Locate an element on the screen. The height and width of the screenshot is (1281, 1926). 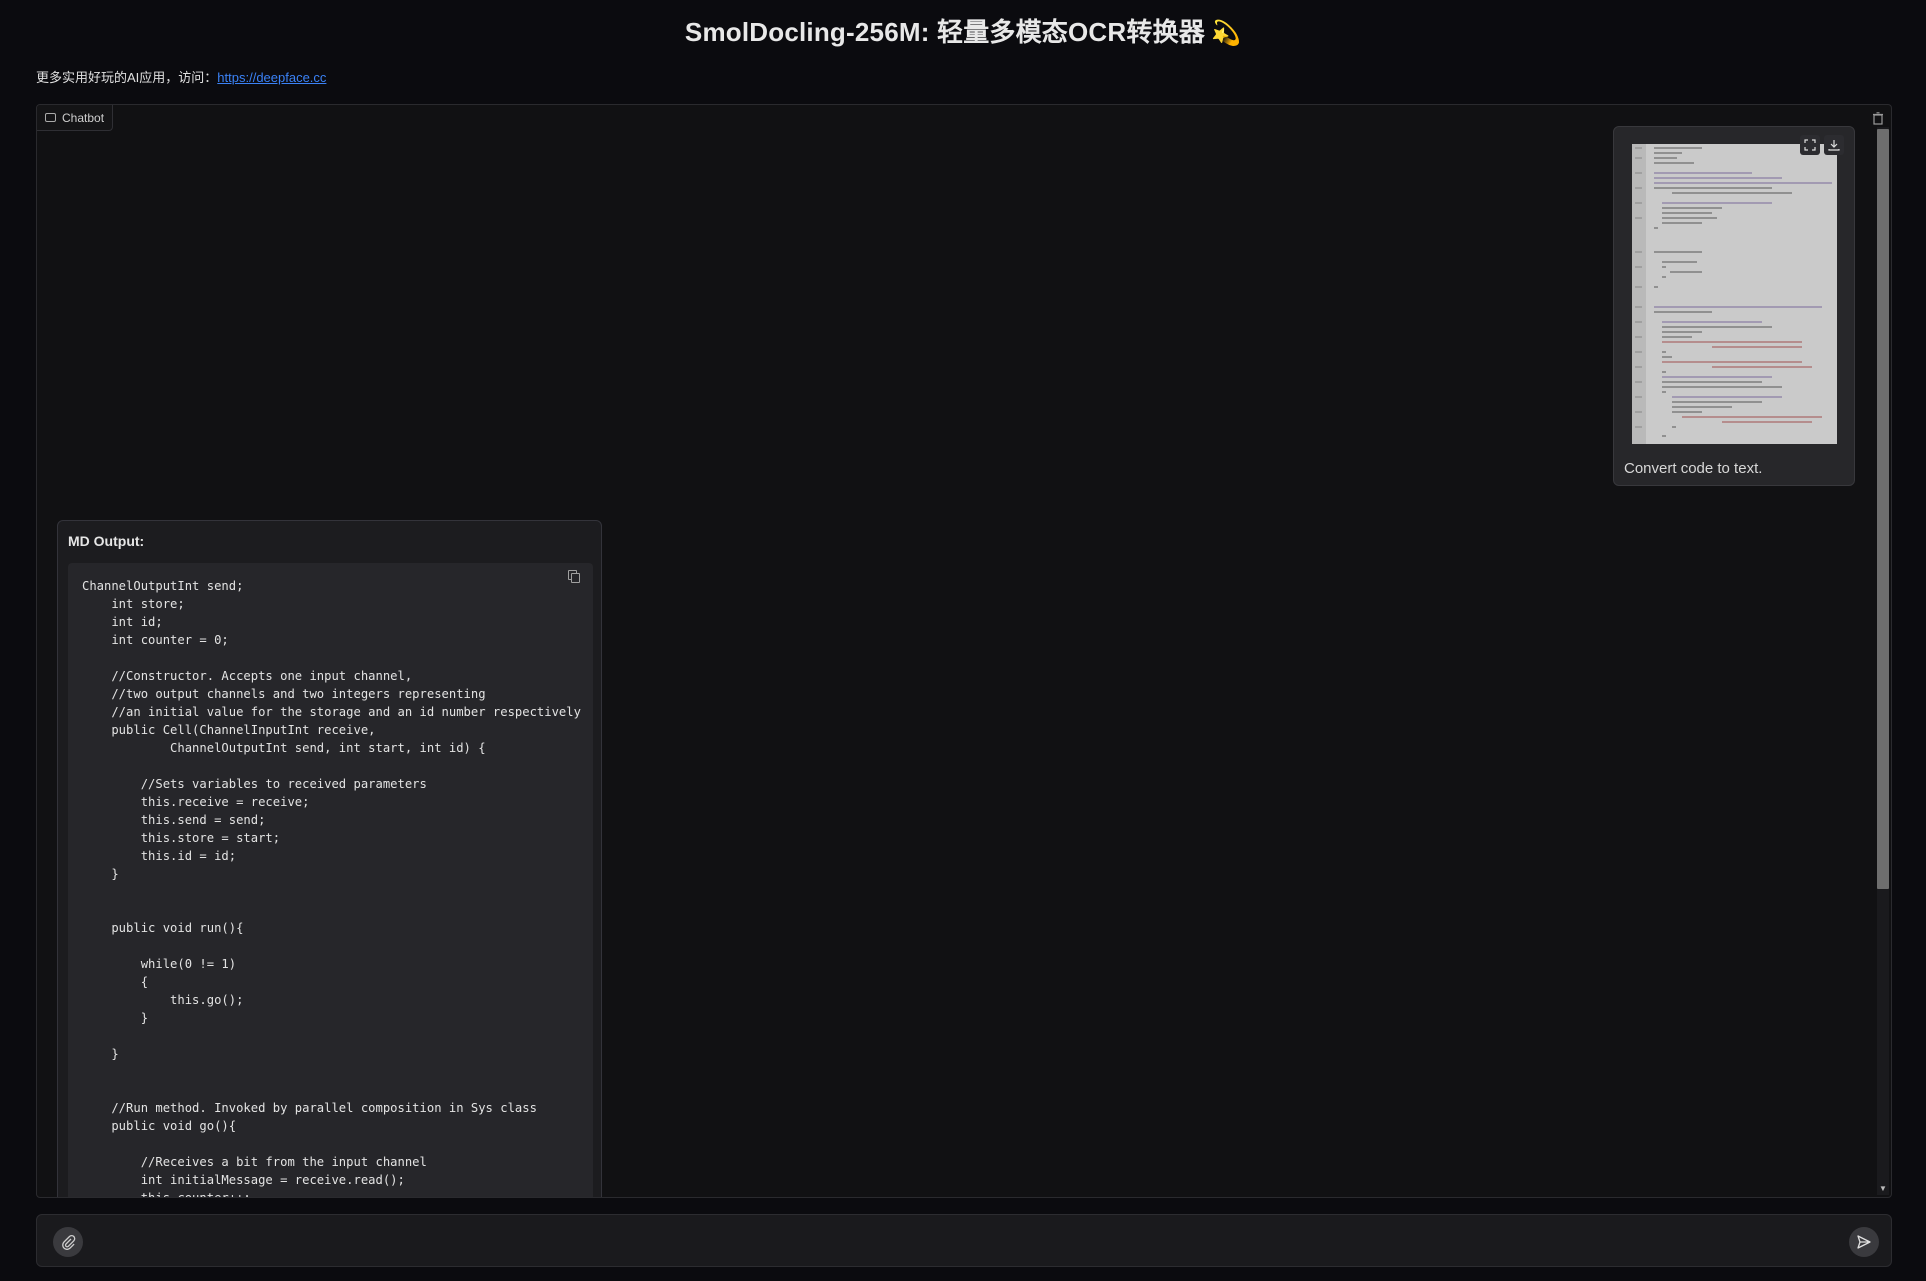
subtitle: 更多实用好玩的AI应用，访问：https://deepface.cc is located at coordinates (181, 76).